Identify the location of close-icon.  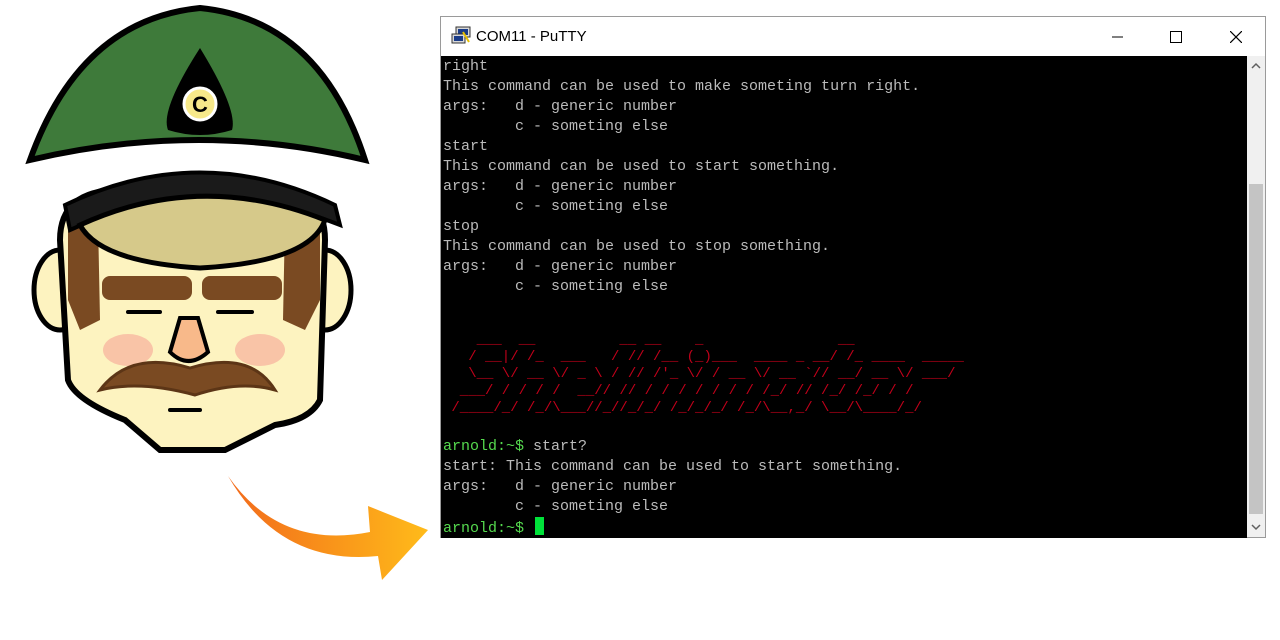
(1236, 36).